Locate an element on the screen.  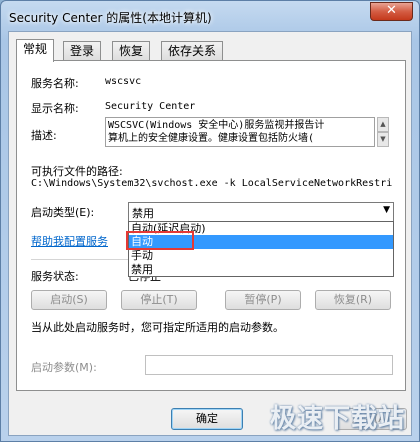
annotation-highlight-box is located at coordinates (160, 240).